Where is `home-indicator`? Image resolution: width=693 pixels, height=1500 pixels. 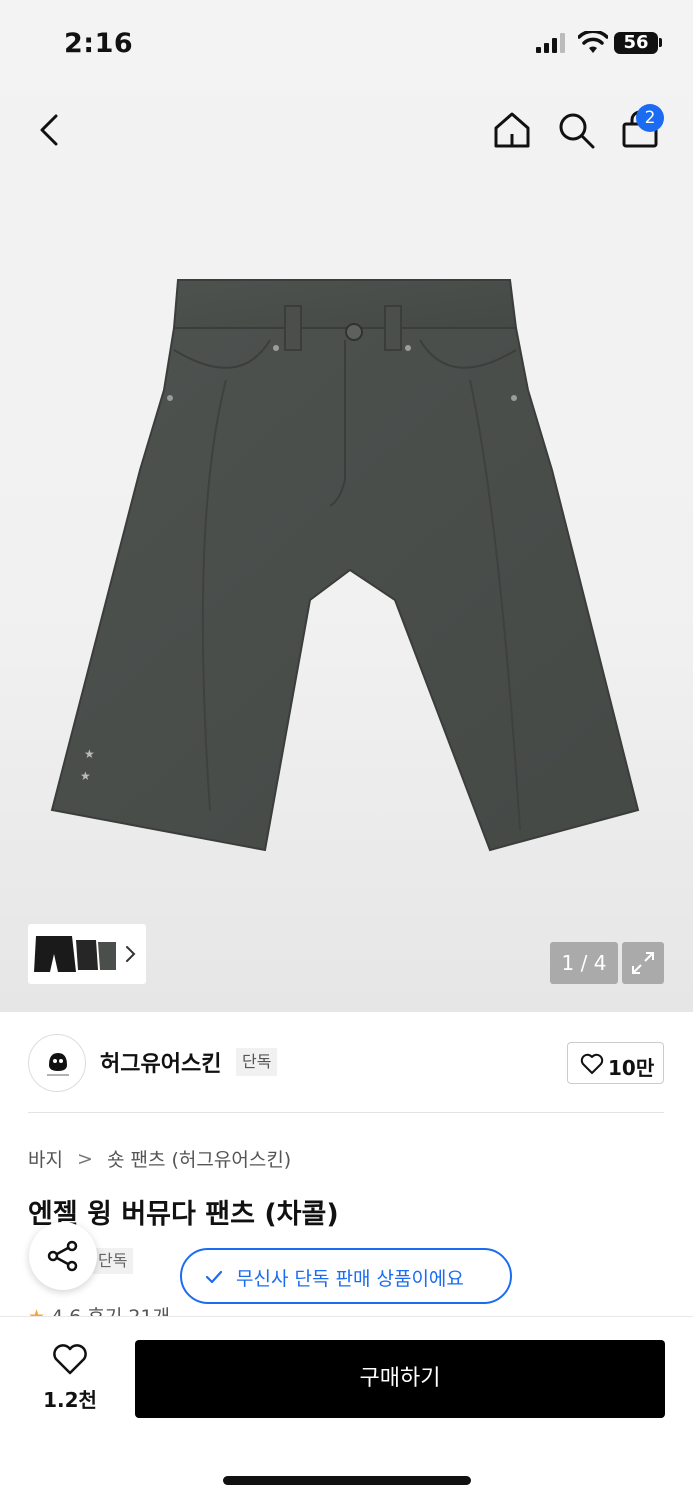 home-indicator is located at coordinates (347, 1480).